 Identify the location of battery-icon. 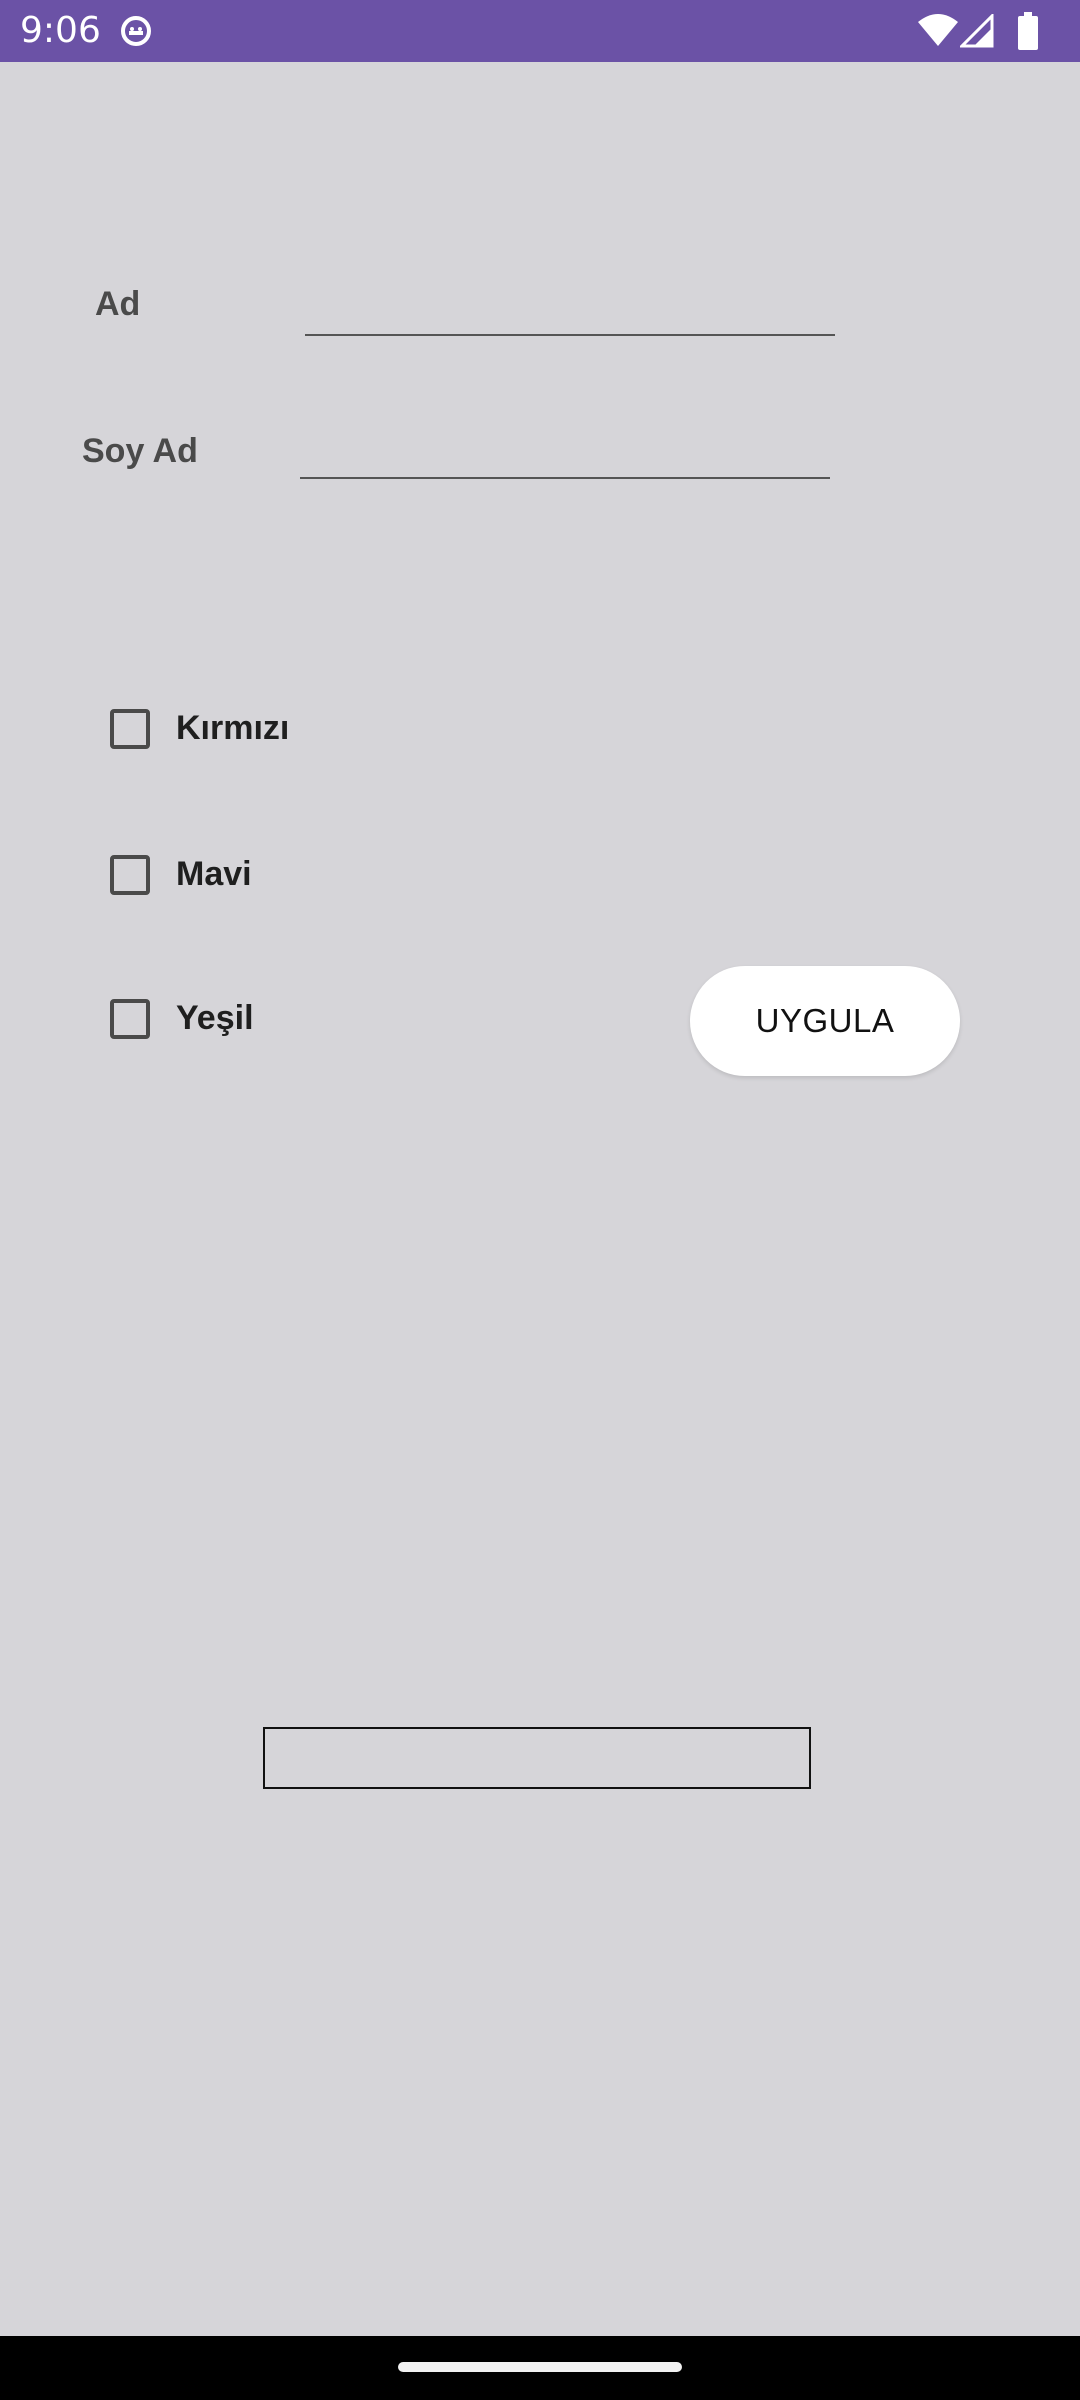
(1028, 31).